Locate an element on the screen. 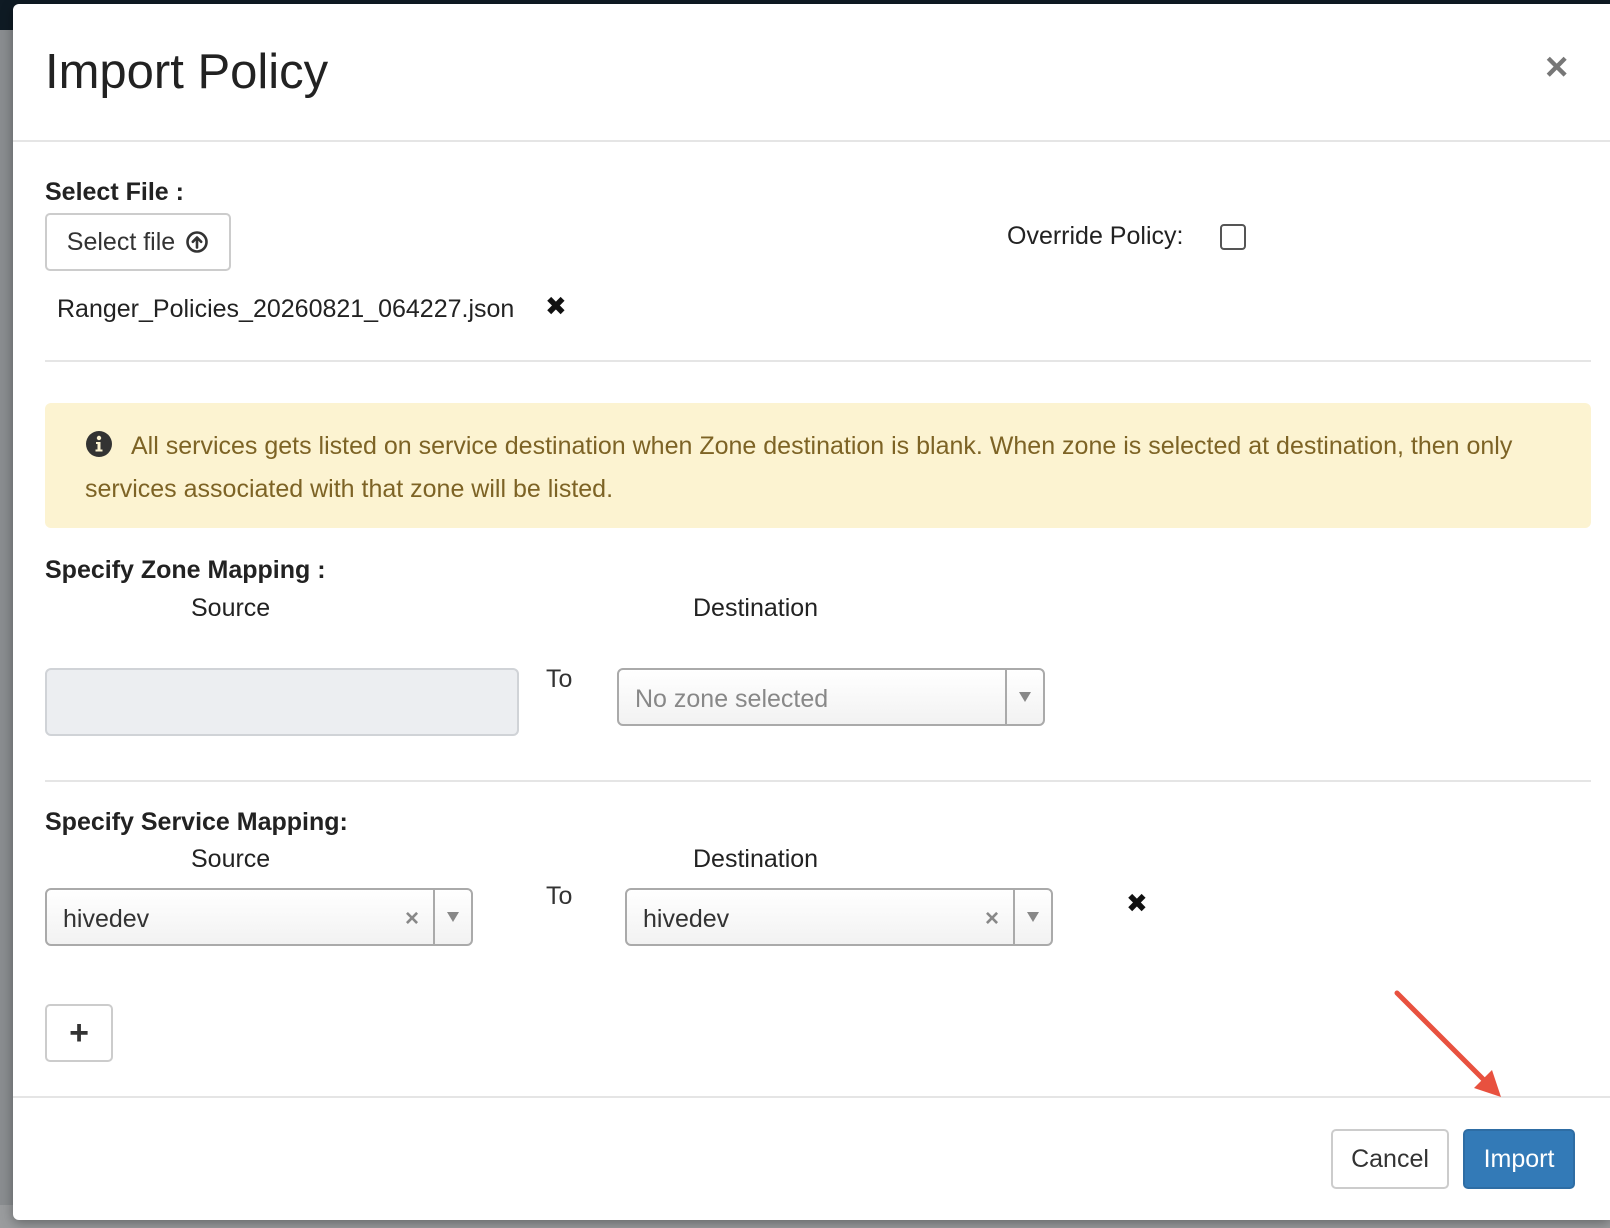 Image resolution: width=1610 pixels, height=1228 pixels. clear-source-icon: × is located at coordinates (412, 919).